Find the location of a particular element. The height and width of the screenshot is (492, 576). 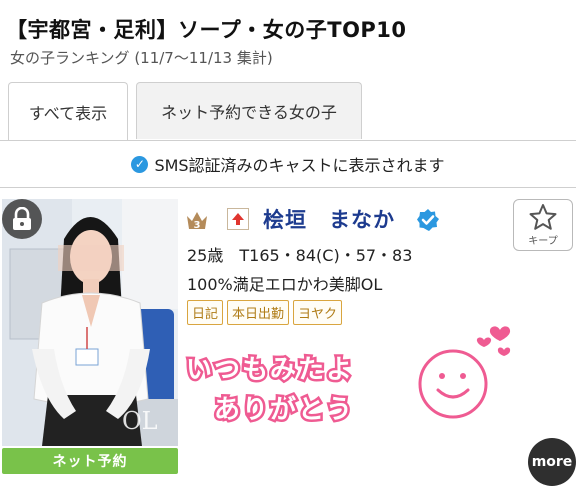

cast-name: 桧垣 まなか is located at coordinates (329, 219).